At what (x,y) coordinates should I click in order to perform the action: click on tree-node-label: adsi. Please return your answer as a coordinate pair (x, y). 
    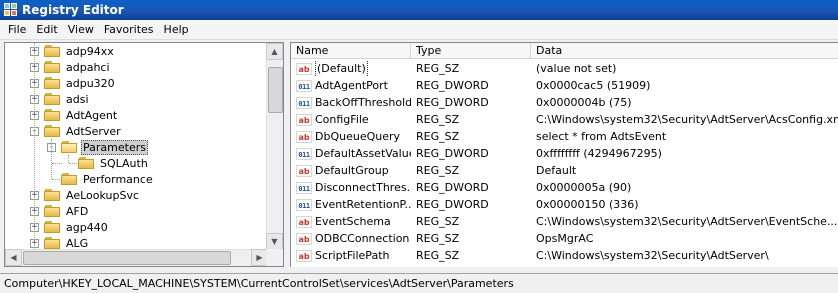
    Looking at the image, I should click on (77, 99).